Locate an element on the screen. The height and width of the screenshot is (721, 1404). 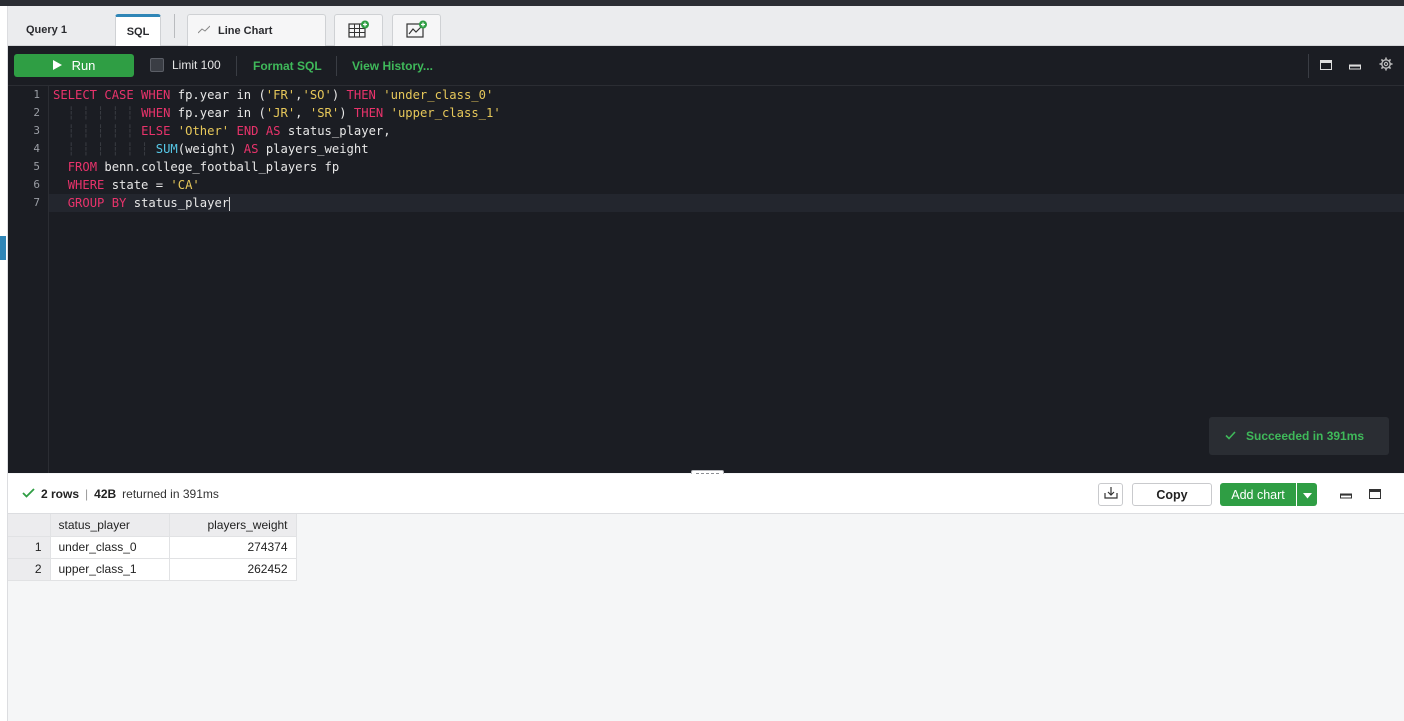
table-header-row: status_player players_weight is located at coordinates (152, 525).